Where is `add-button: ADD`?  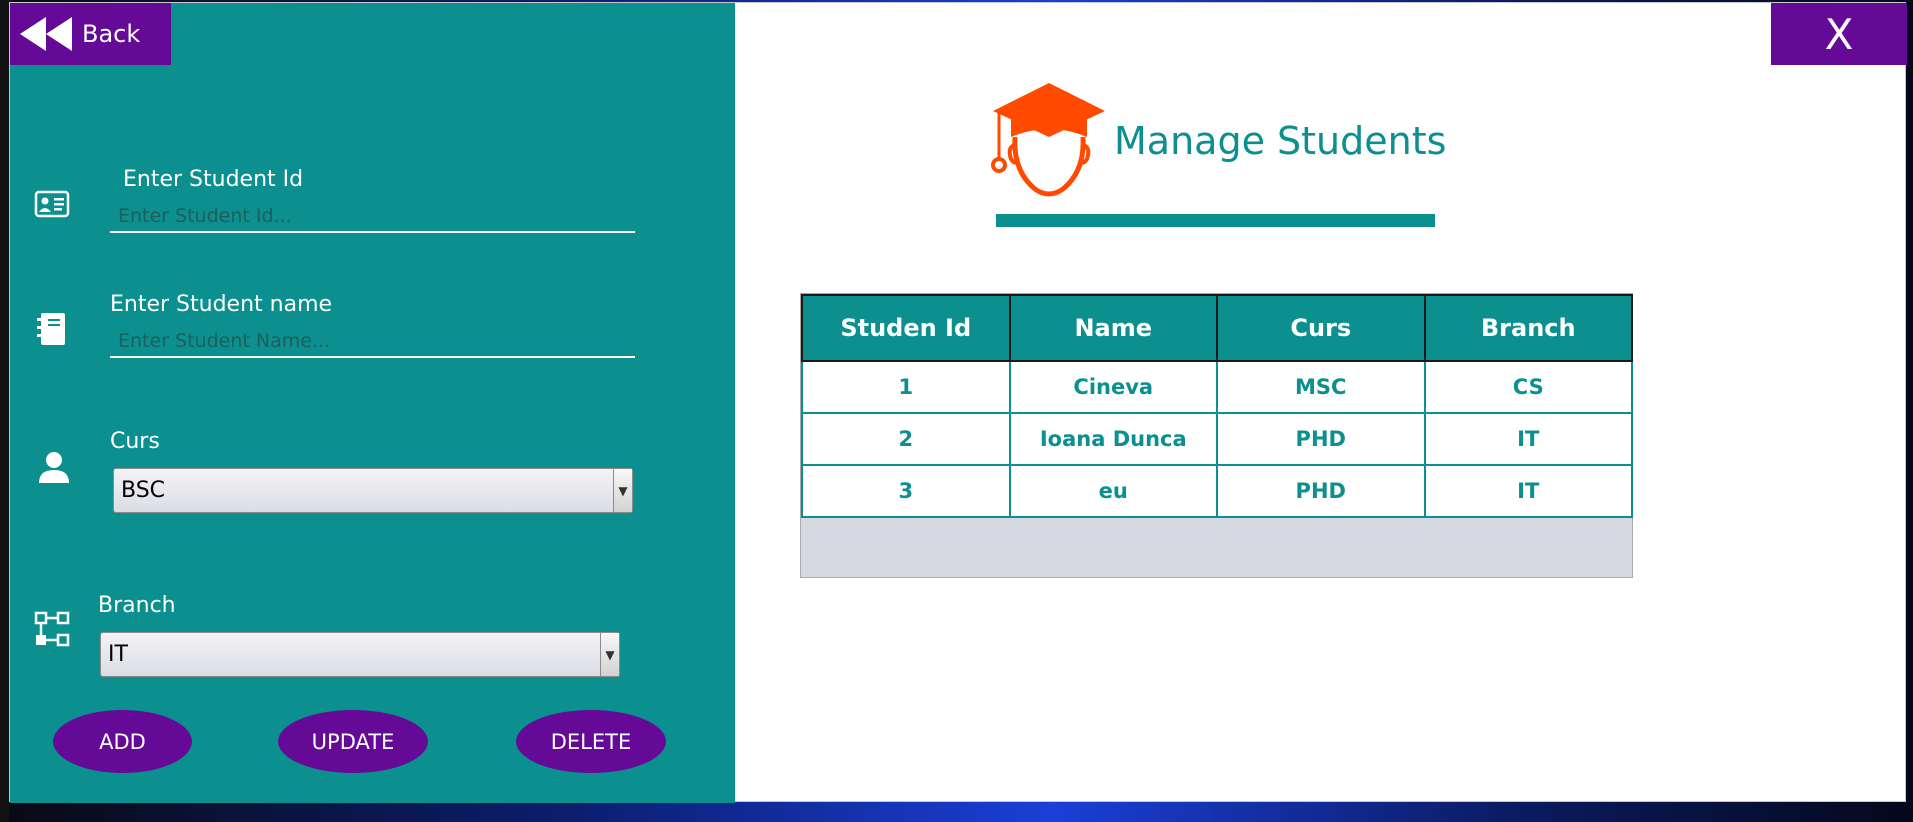
add-button: ADD is located at coordinates (122, 741).